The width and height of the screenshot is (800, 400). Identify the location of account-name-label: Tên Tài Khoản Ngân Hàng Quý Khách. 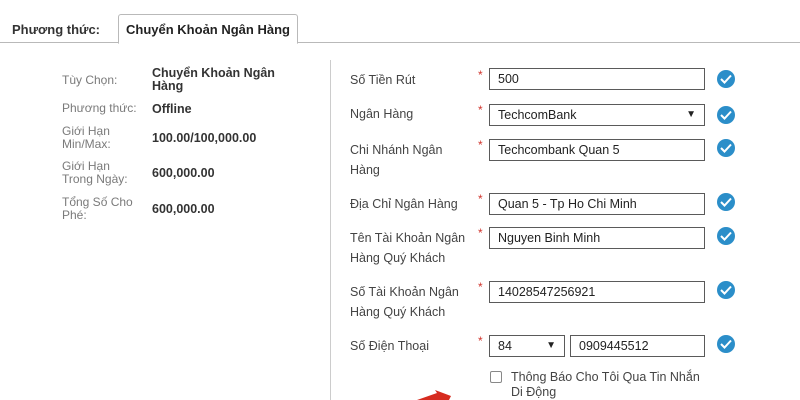
(408, 248).